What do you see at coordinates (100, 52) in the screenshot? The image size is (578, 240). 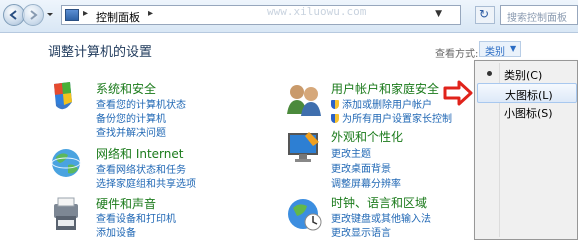 I see `page-title: 调整计算机的设置` at bounding box center [100, 52].